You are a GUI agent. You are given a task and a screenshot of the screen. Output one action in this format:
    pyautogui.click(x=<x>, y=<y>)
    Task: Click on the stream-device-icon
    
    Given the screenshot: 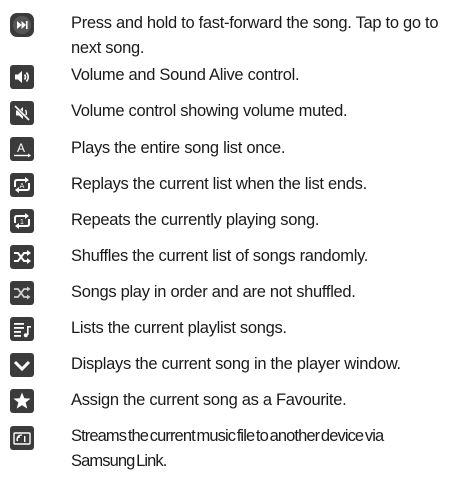 What is the action you would take?
    pyautogui.click(x=22, y=438)
    